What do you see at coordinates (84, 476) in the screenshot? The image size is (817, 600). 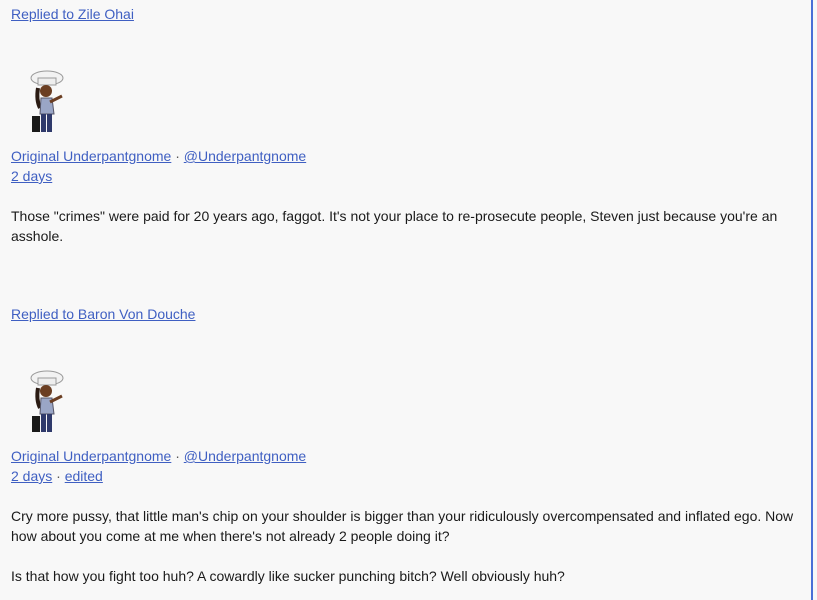 I see `edited-link: edited` at bounding box center [84, 476].